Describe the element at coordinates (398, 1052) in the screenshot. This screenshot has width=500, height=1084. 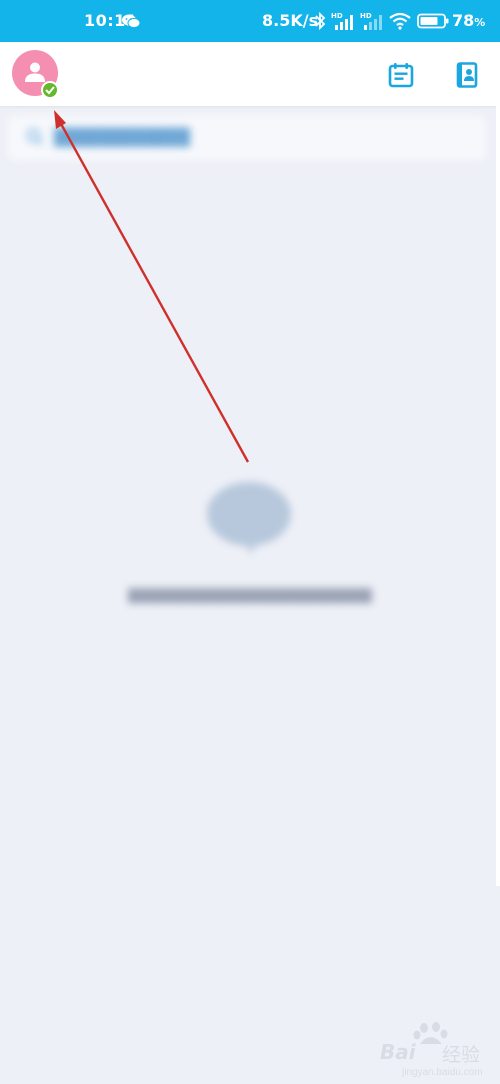
I see `watermark-brand: Bai` at that location.